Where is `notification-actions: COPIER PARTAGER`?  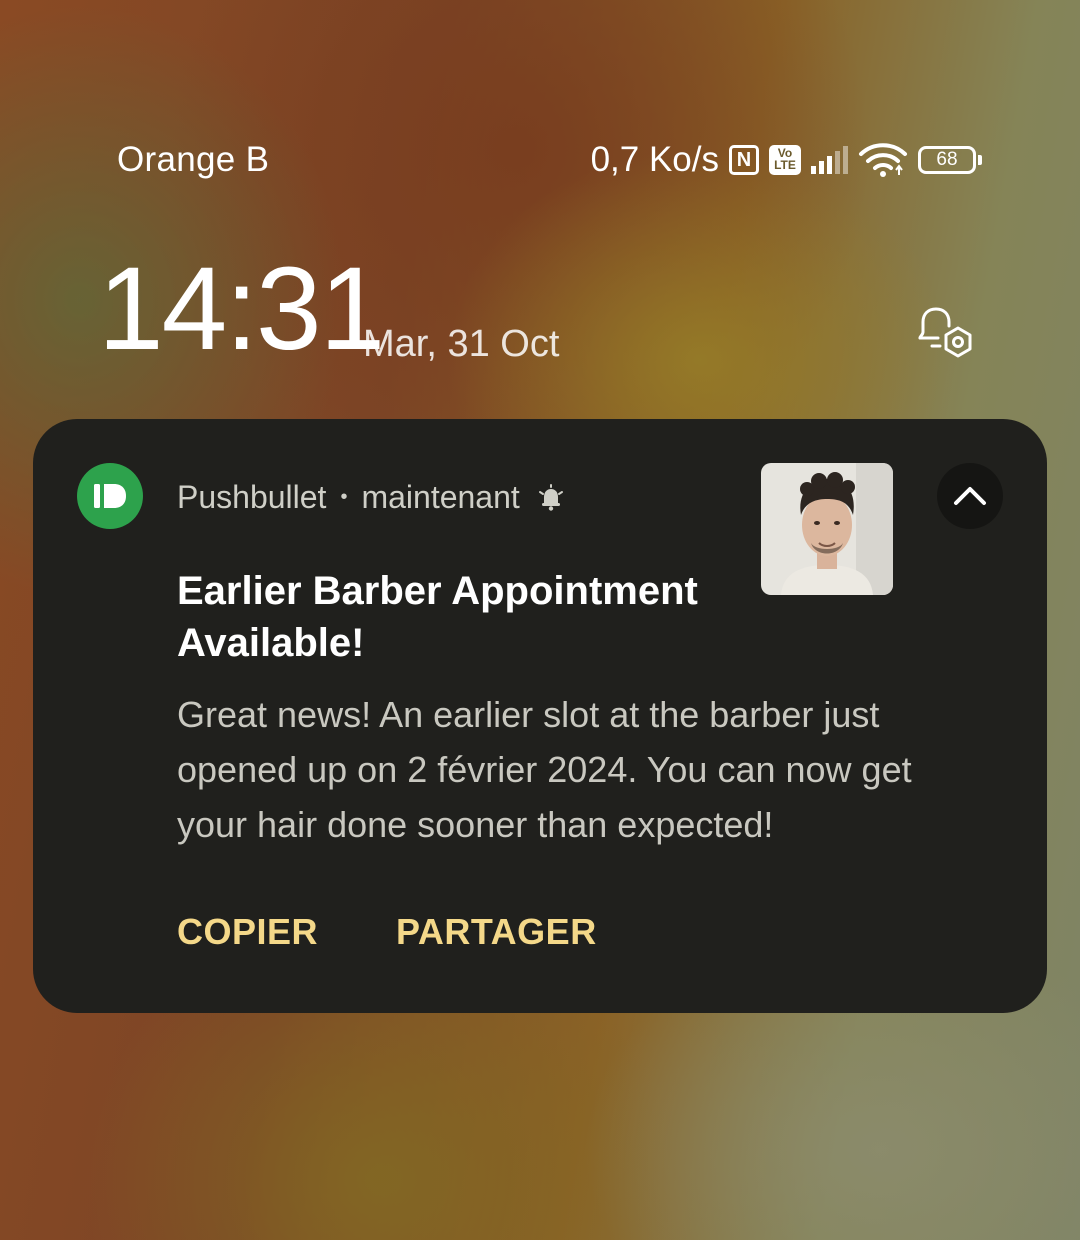 notification-actions: COPIER PARTAGER is located at coordinates (387, 932).